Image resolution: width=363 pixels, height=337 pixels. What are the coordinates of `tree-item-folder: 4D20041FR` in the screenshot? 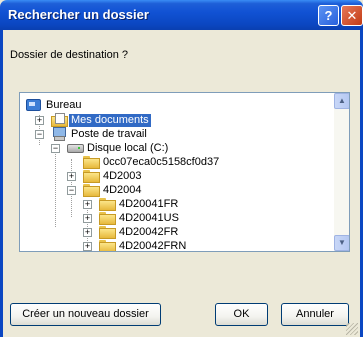 It's located at (100, 204).